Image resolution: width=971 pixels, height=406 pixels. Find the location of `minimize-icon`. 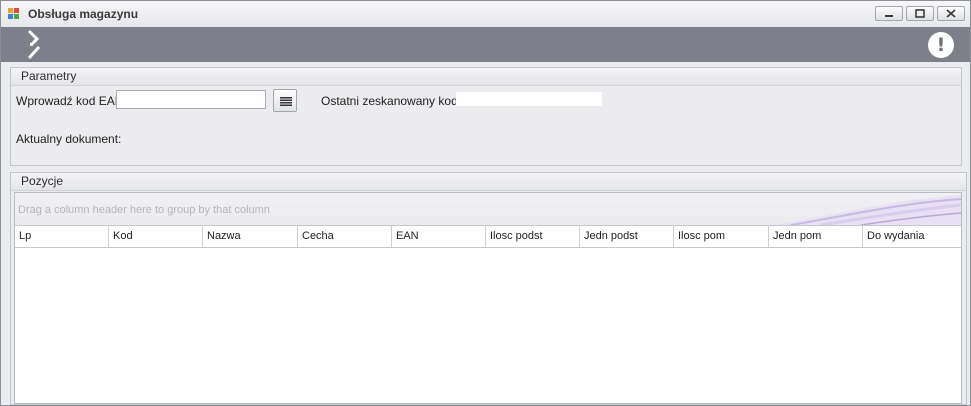

minimize-icon is located at coordinates (889, 16).